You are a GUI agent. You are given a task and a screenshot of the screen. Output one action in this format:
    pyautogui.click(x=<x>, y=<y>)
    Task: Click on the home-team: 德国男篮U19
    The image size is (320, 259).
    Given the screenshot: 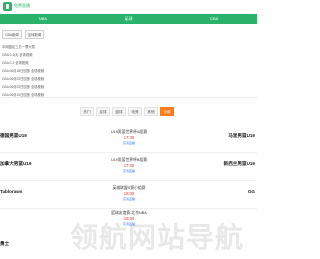 What is the action you would take?
    pyautogui.click(x=13, y=135)
    